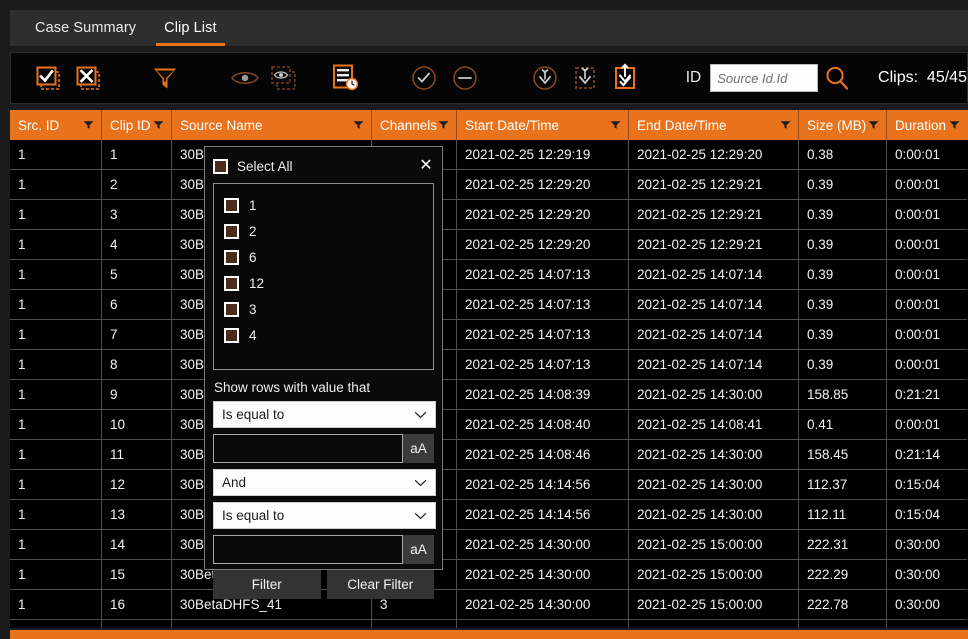 The image size is (968, 639). What do you see at coordinates (380, 584) in the screenshot?
I see `clear-filter-button: Clear Filter` at bounding box center [380, 584].